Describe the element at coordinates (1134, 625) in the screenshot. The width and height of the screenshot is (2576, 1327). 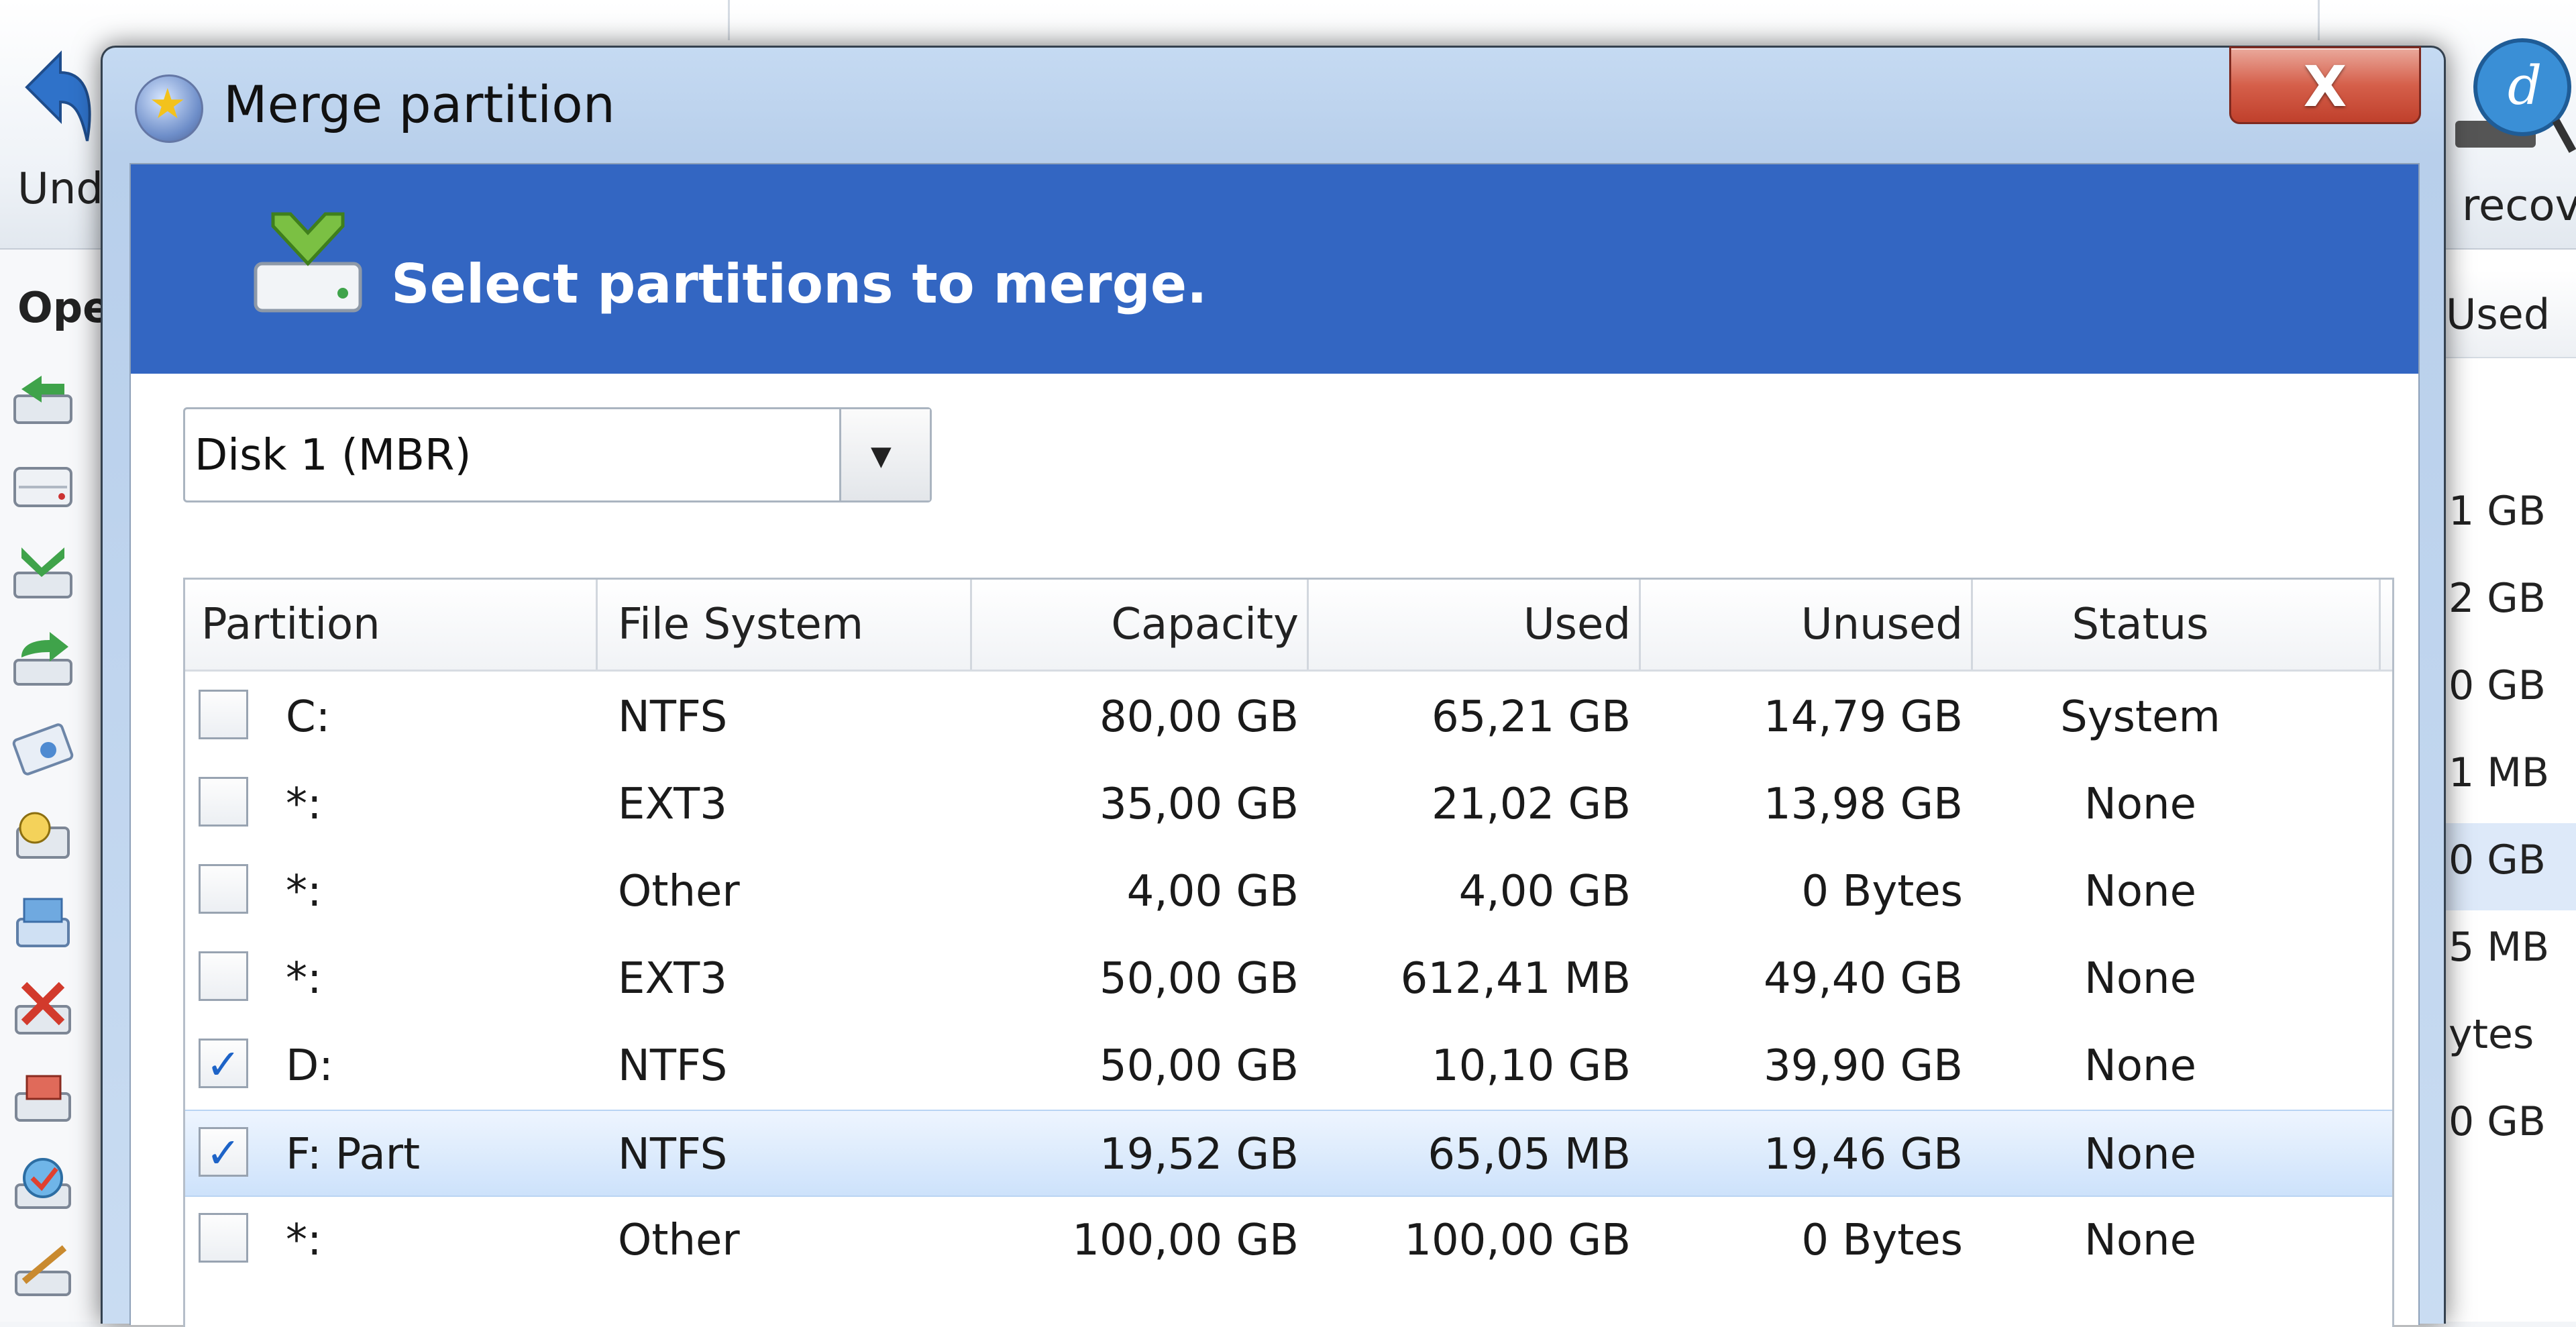
I see `column-header-capacity: Capacity` at that location.